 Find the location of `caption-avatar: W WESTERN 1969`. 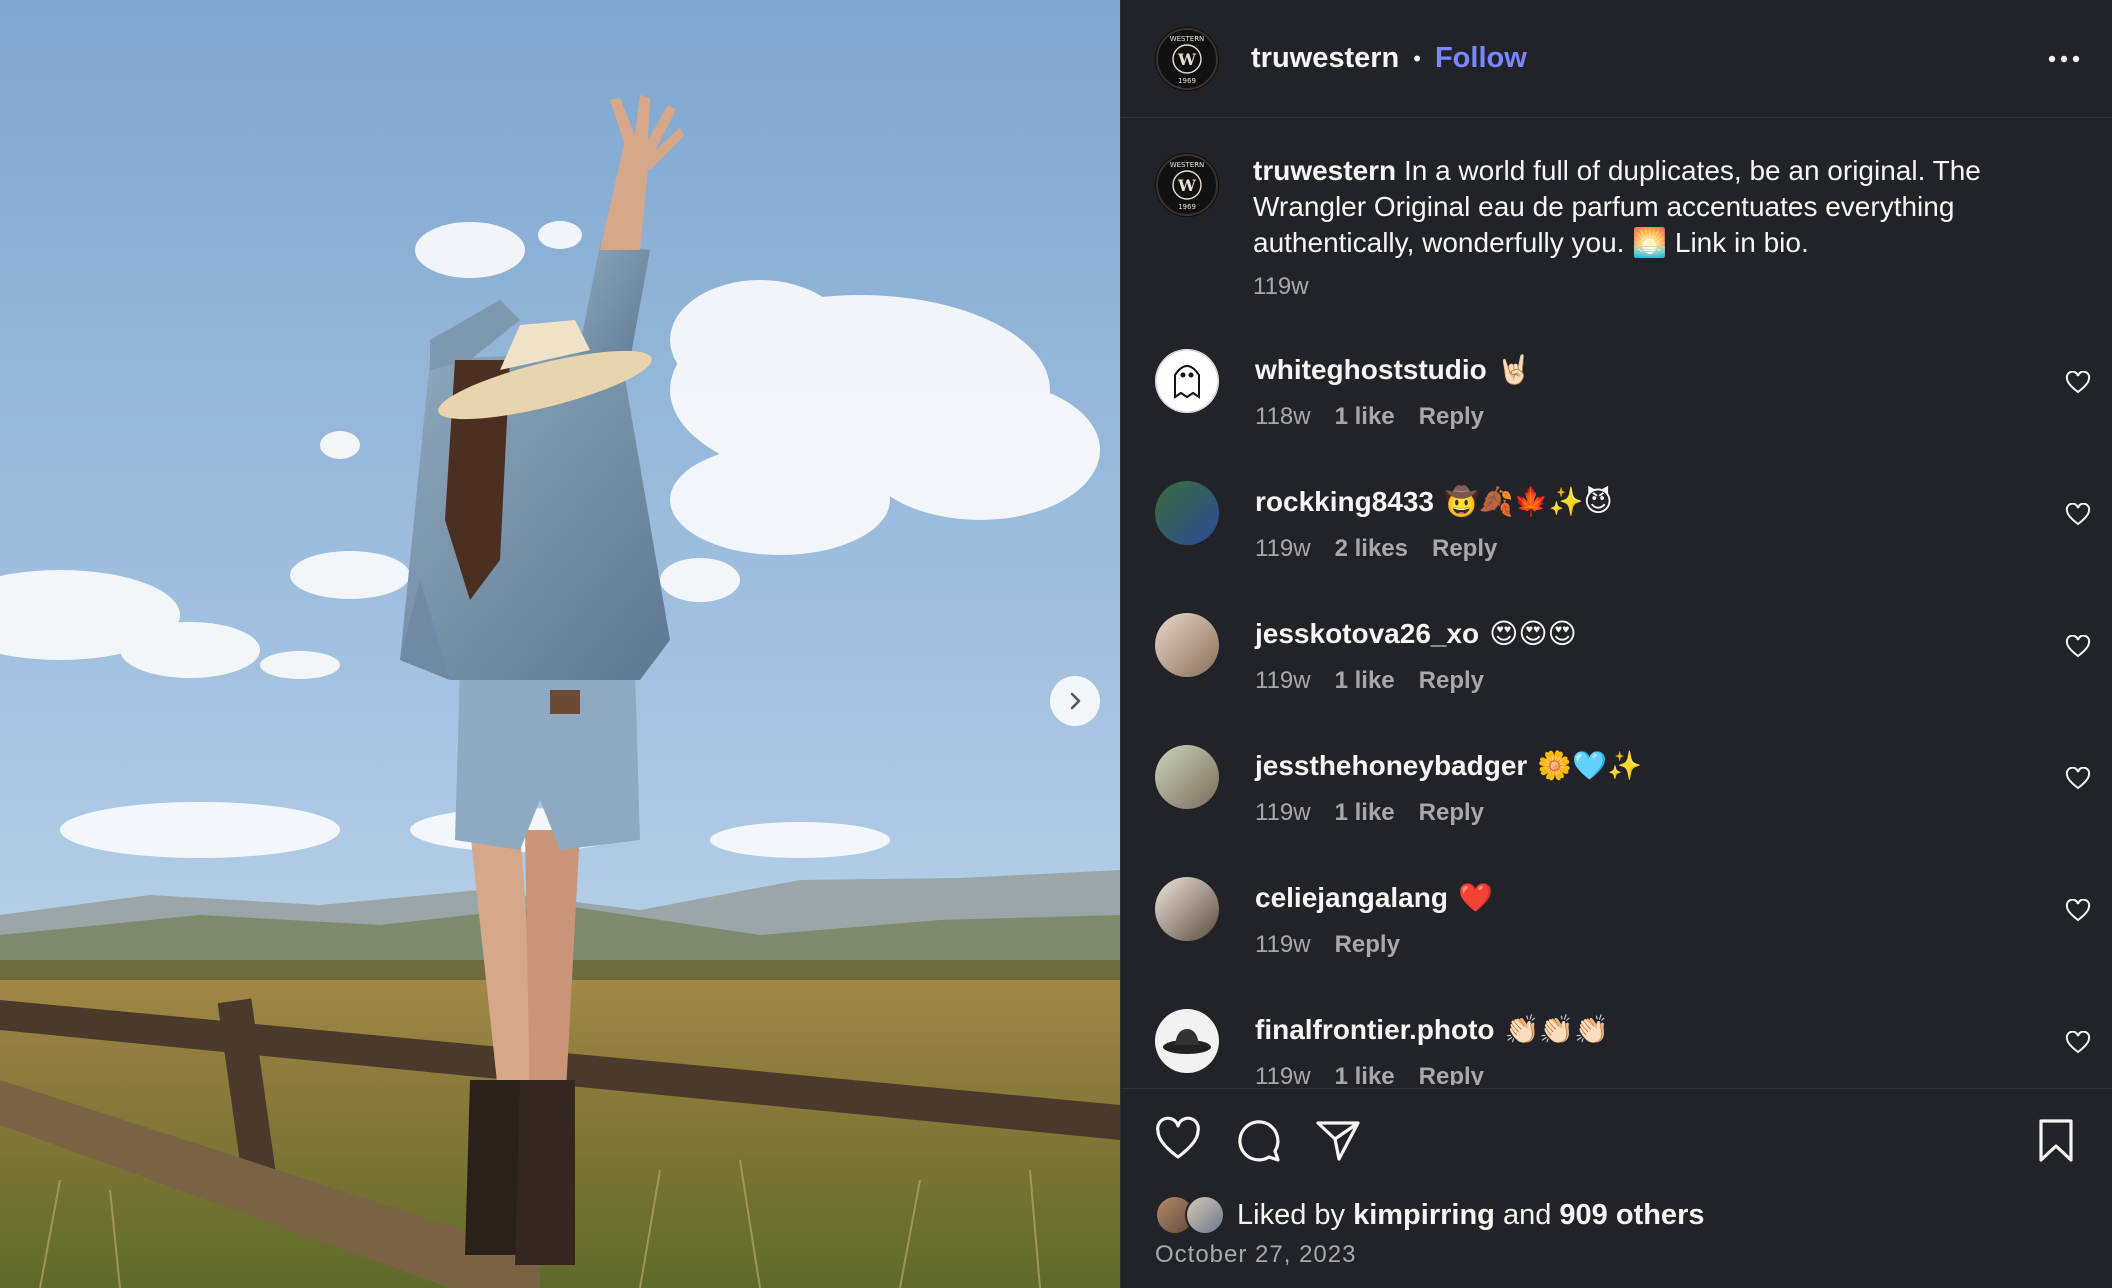

caption-avatar: W WESTERN 1969 is located at coordinates (1187, 185).